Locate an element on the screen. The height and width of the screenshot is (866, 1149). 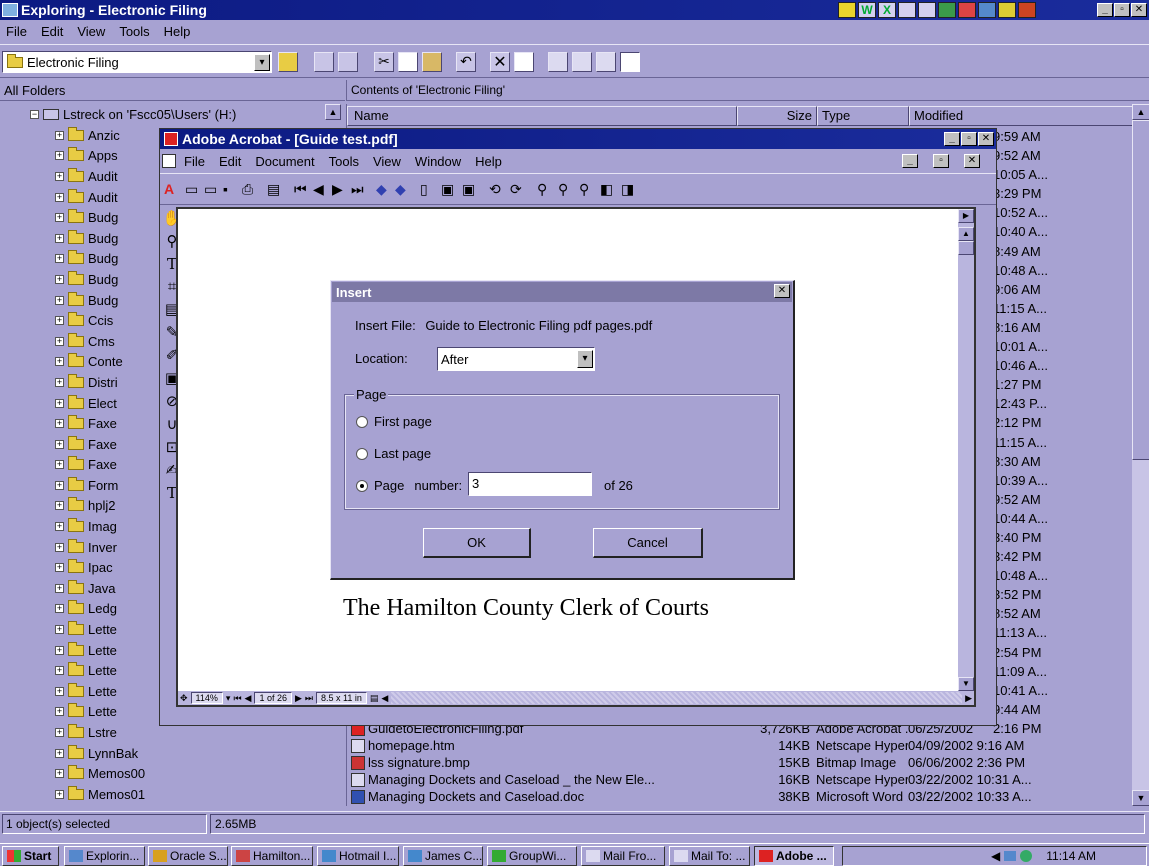
pdf-scroll-down-button: ▼ is located at coordinates (966, 684).